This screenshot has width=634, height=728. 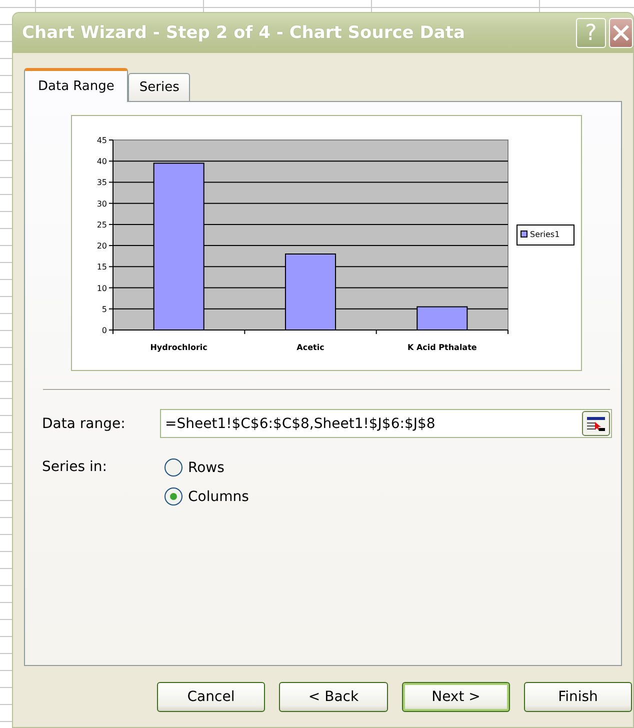 I want to click on dialog-button: Cancel, so click(x=211, y=697).